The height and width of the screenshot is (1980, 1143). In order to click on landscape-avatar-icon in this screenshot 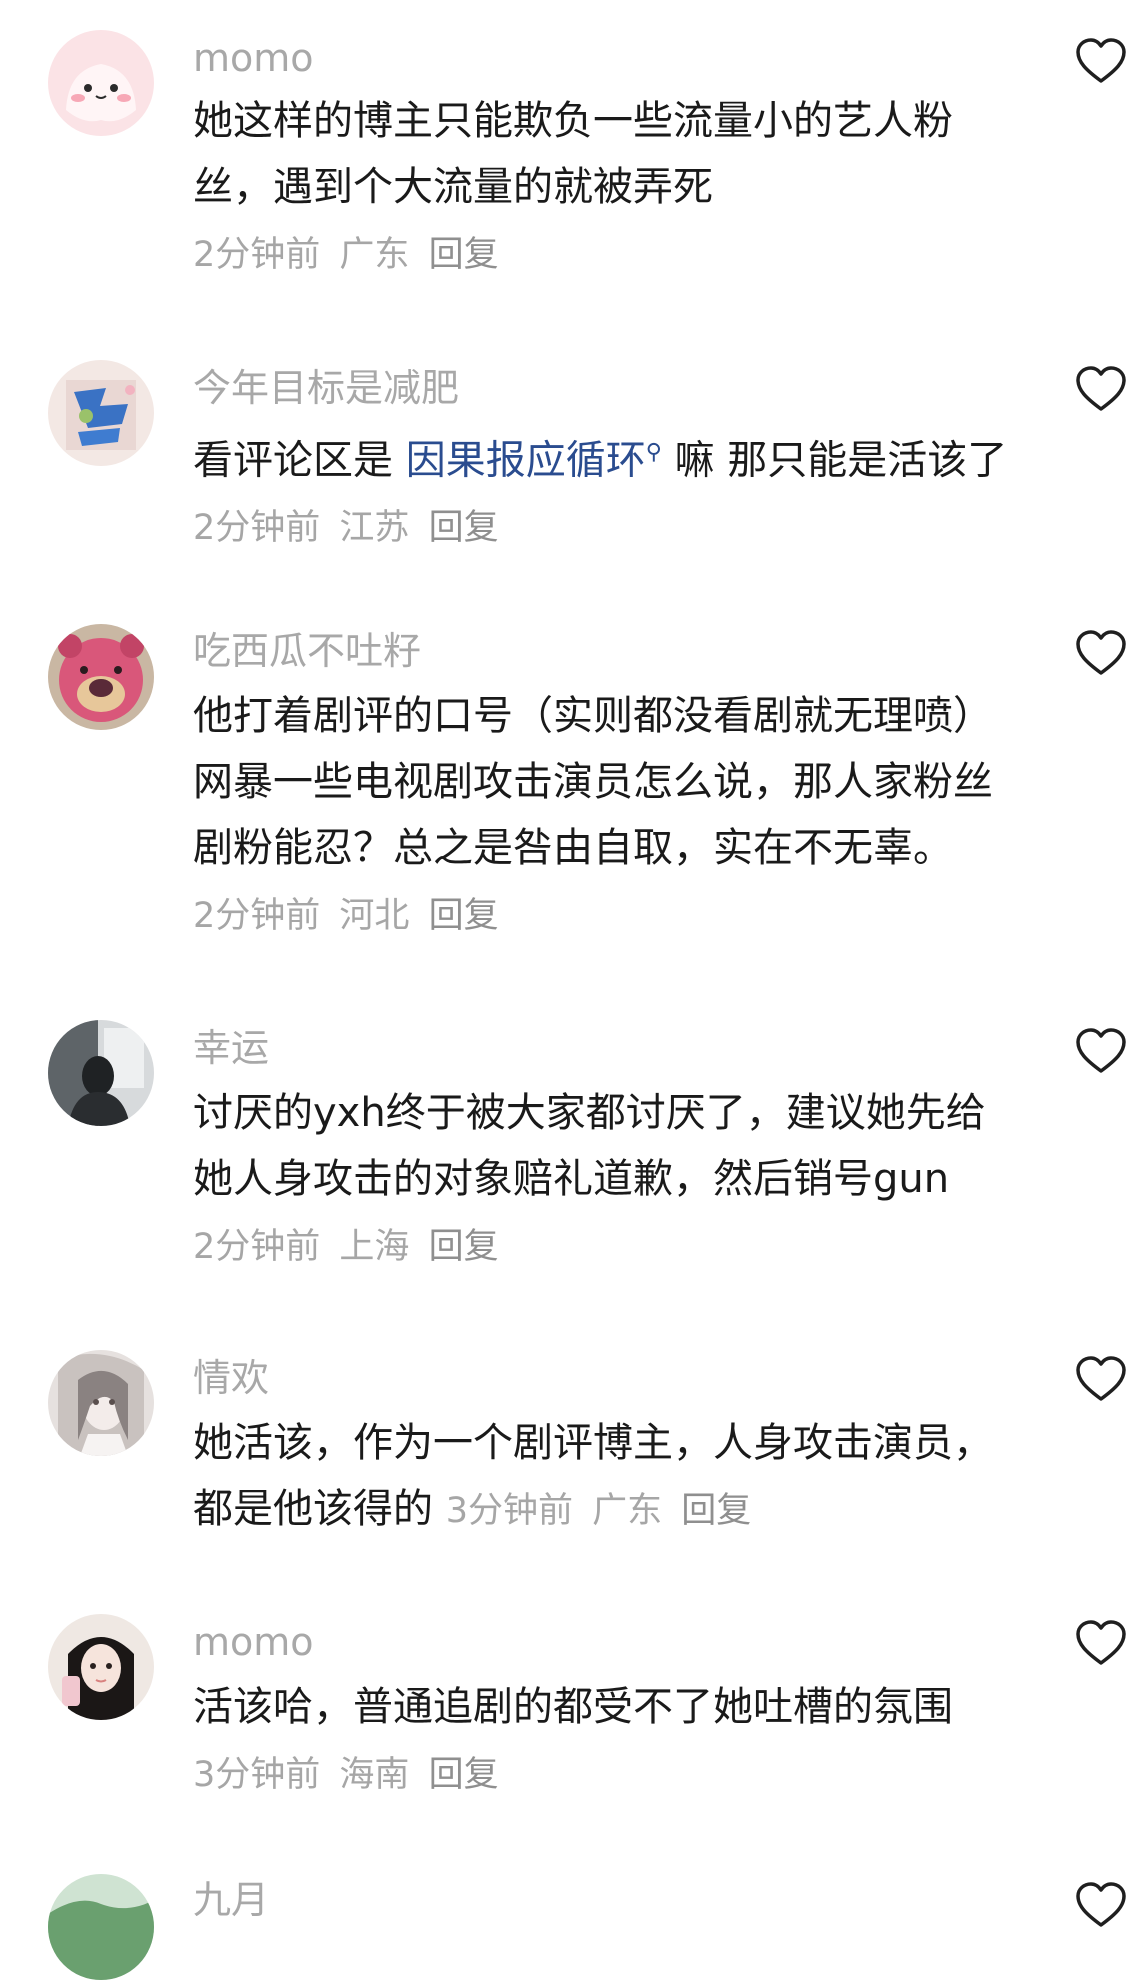, I will do `click(101, 1927)`.